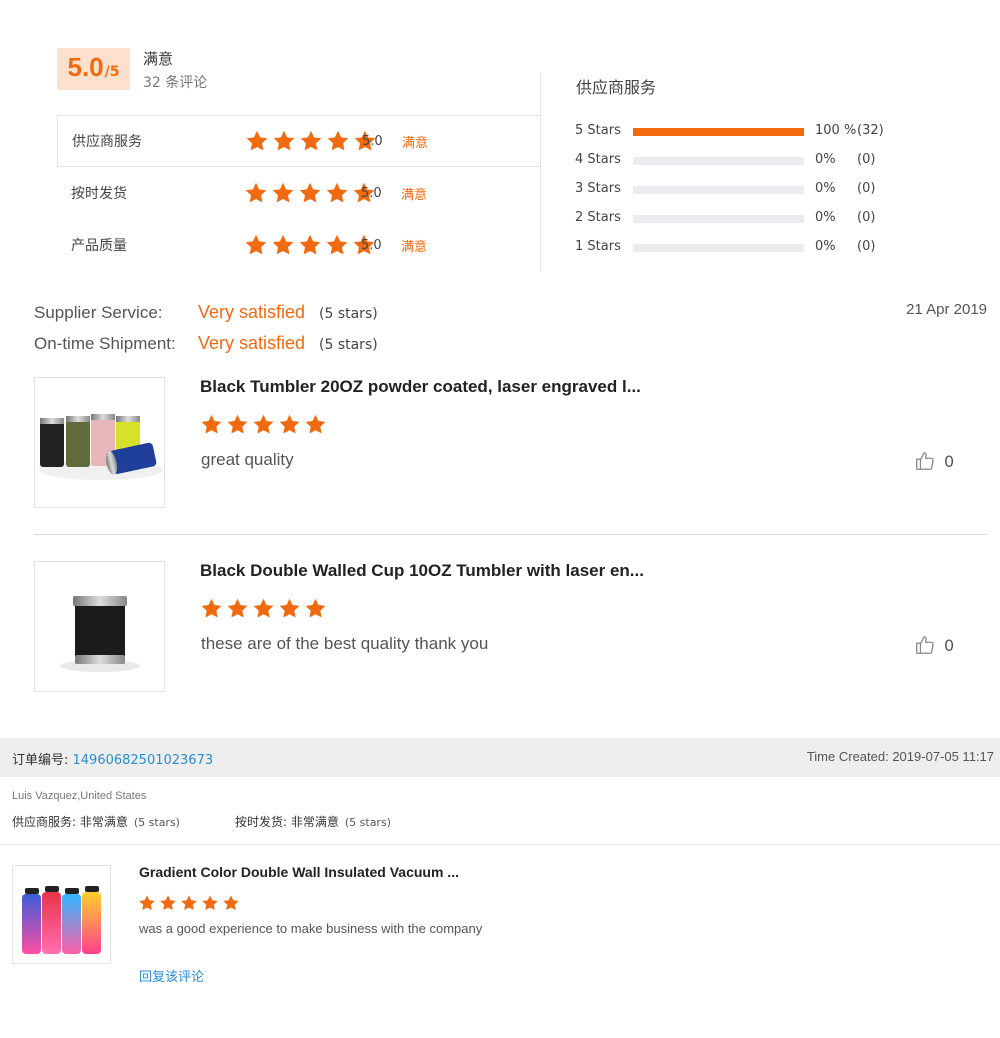  I want to click on distribution-row: 2 Stars 0% (0), so click(740, 219).